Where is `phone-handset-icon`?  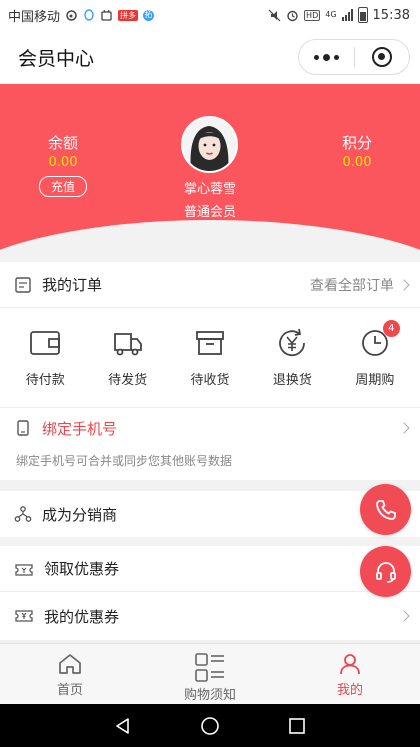 phone-handset-icon is located at coordinates (385, 509).